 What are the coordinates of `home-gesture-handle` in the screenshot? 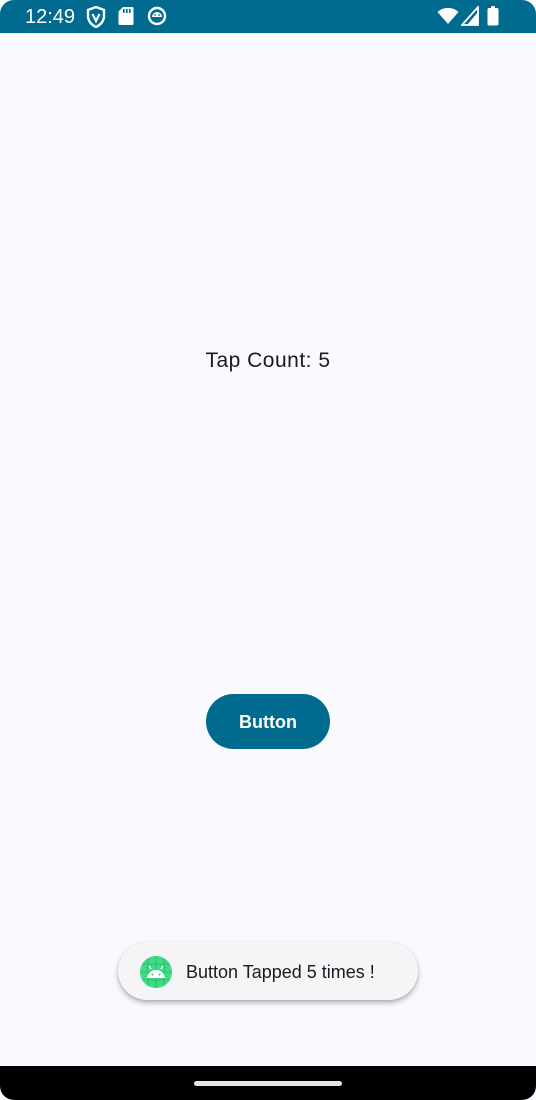 It's located at (268, 1083).